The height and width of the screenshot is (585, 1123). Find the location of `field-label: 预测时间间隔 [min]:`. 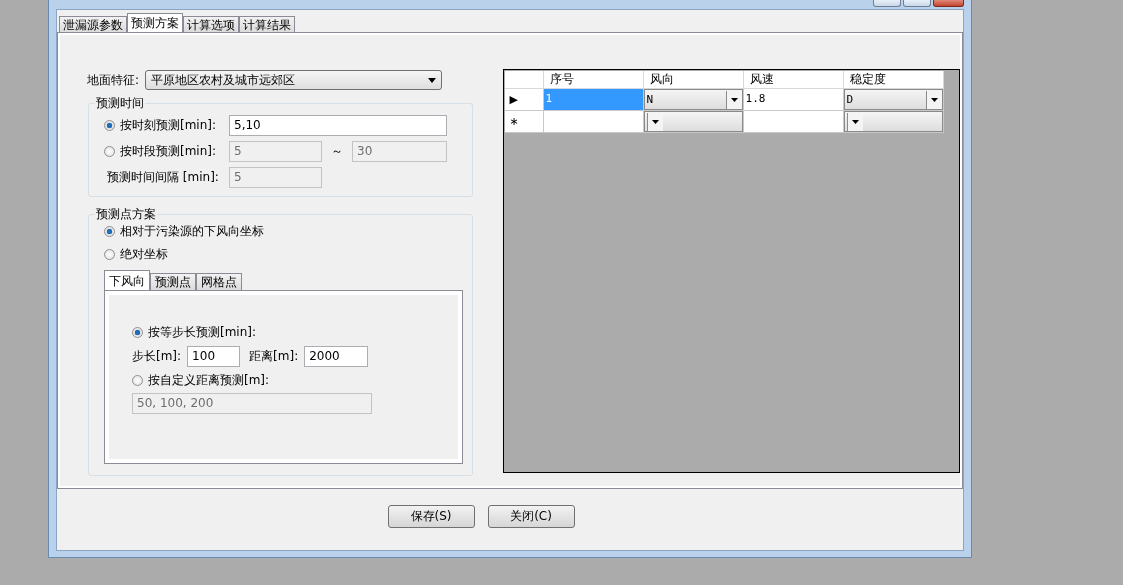

field-label: 预测时间间隔 [min]: is located at coordinates (163, 177).